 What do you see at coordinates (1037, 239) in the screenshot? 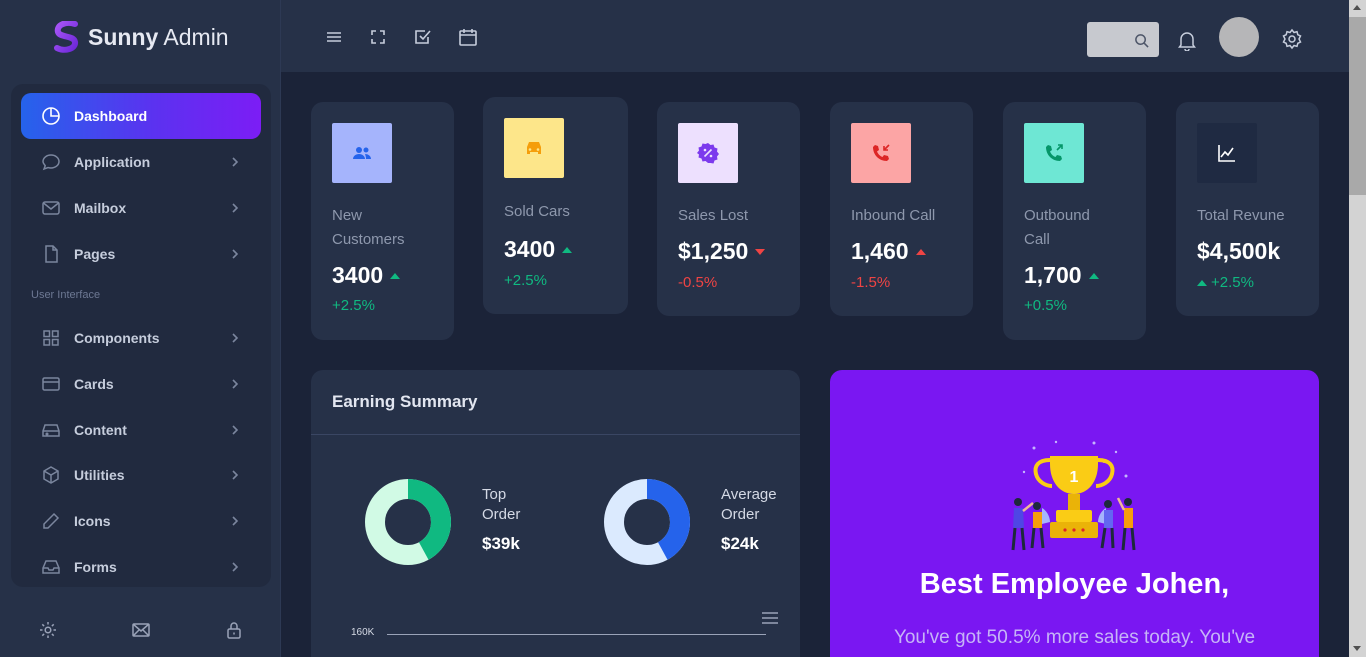
I see `stat-label-line2: Call` at bounding box center [1037, 239].